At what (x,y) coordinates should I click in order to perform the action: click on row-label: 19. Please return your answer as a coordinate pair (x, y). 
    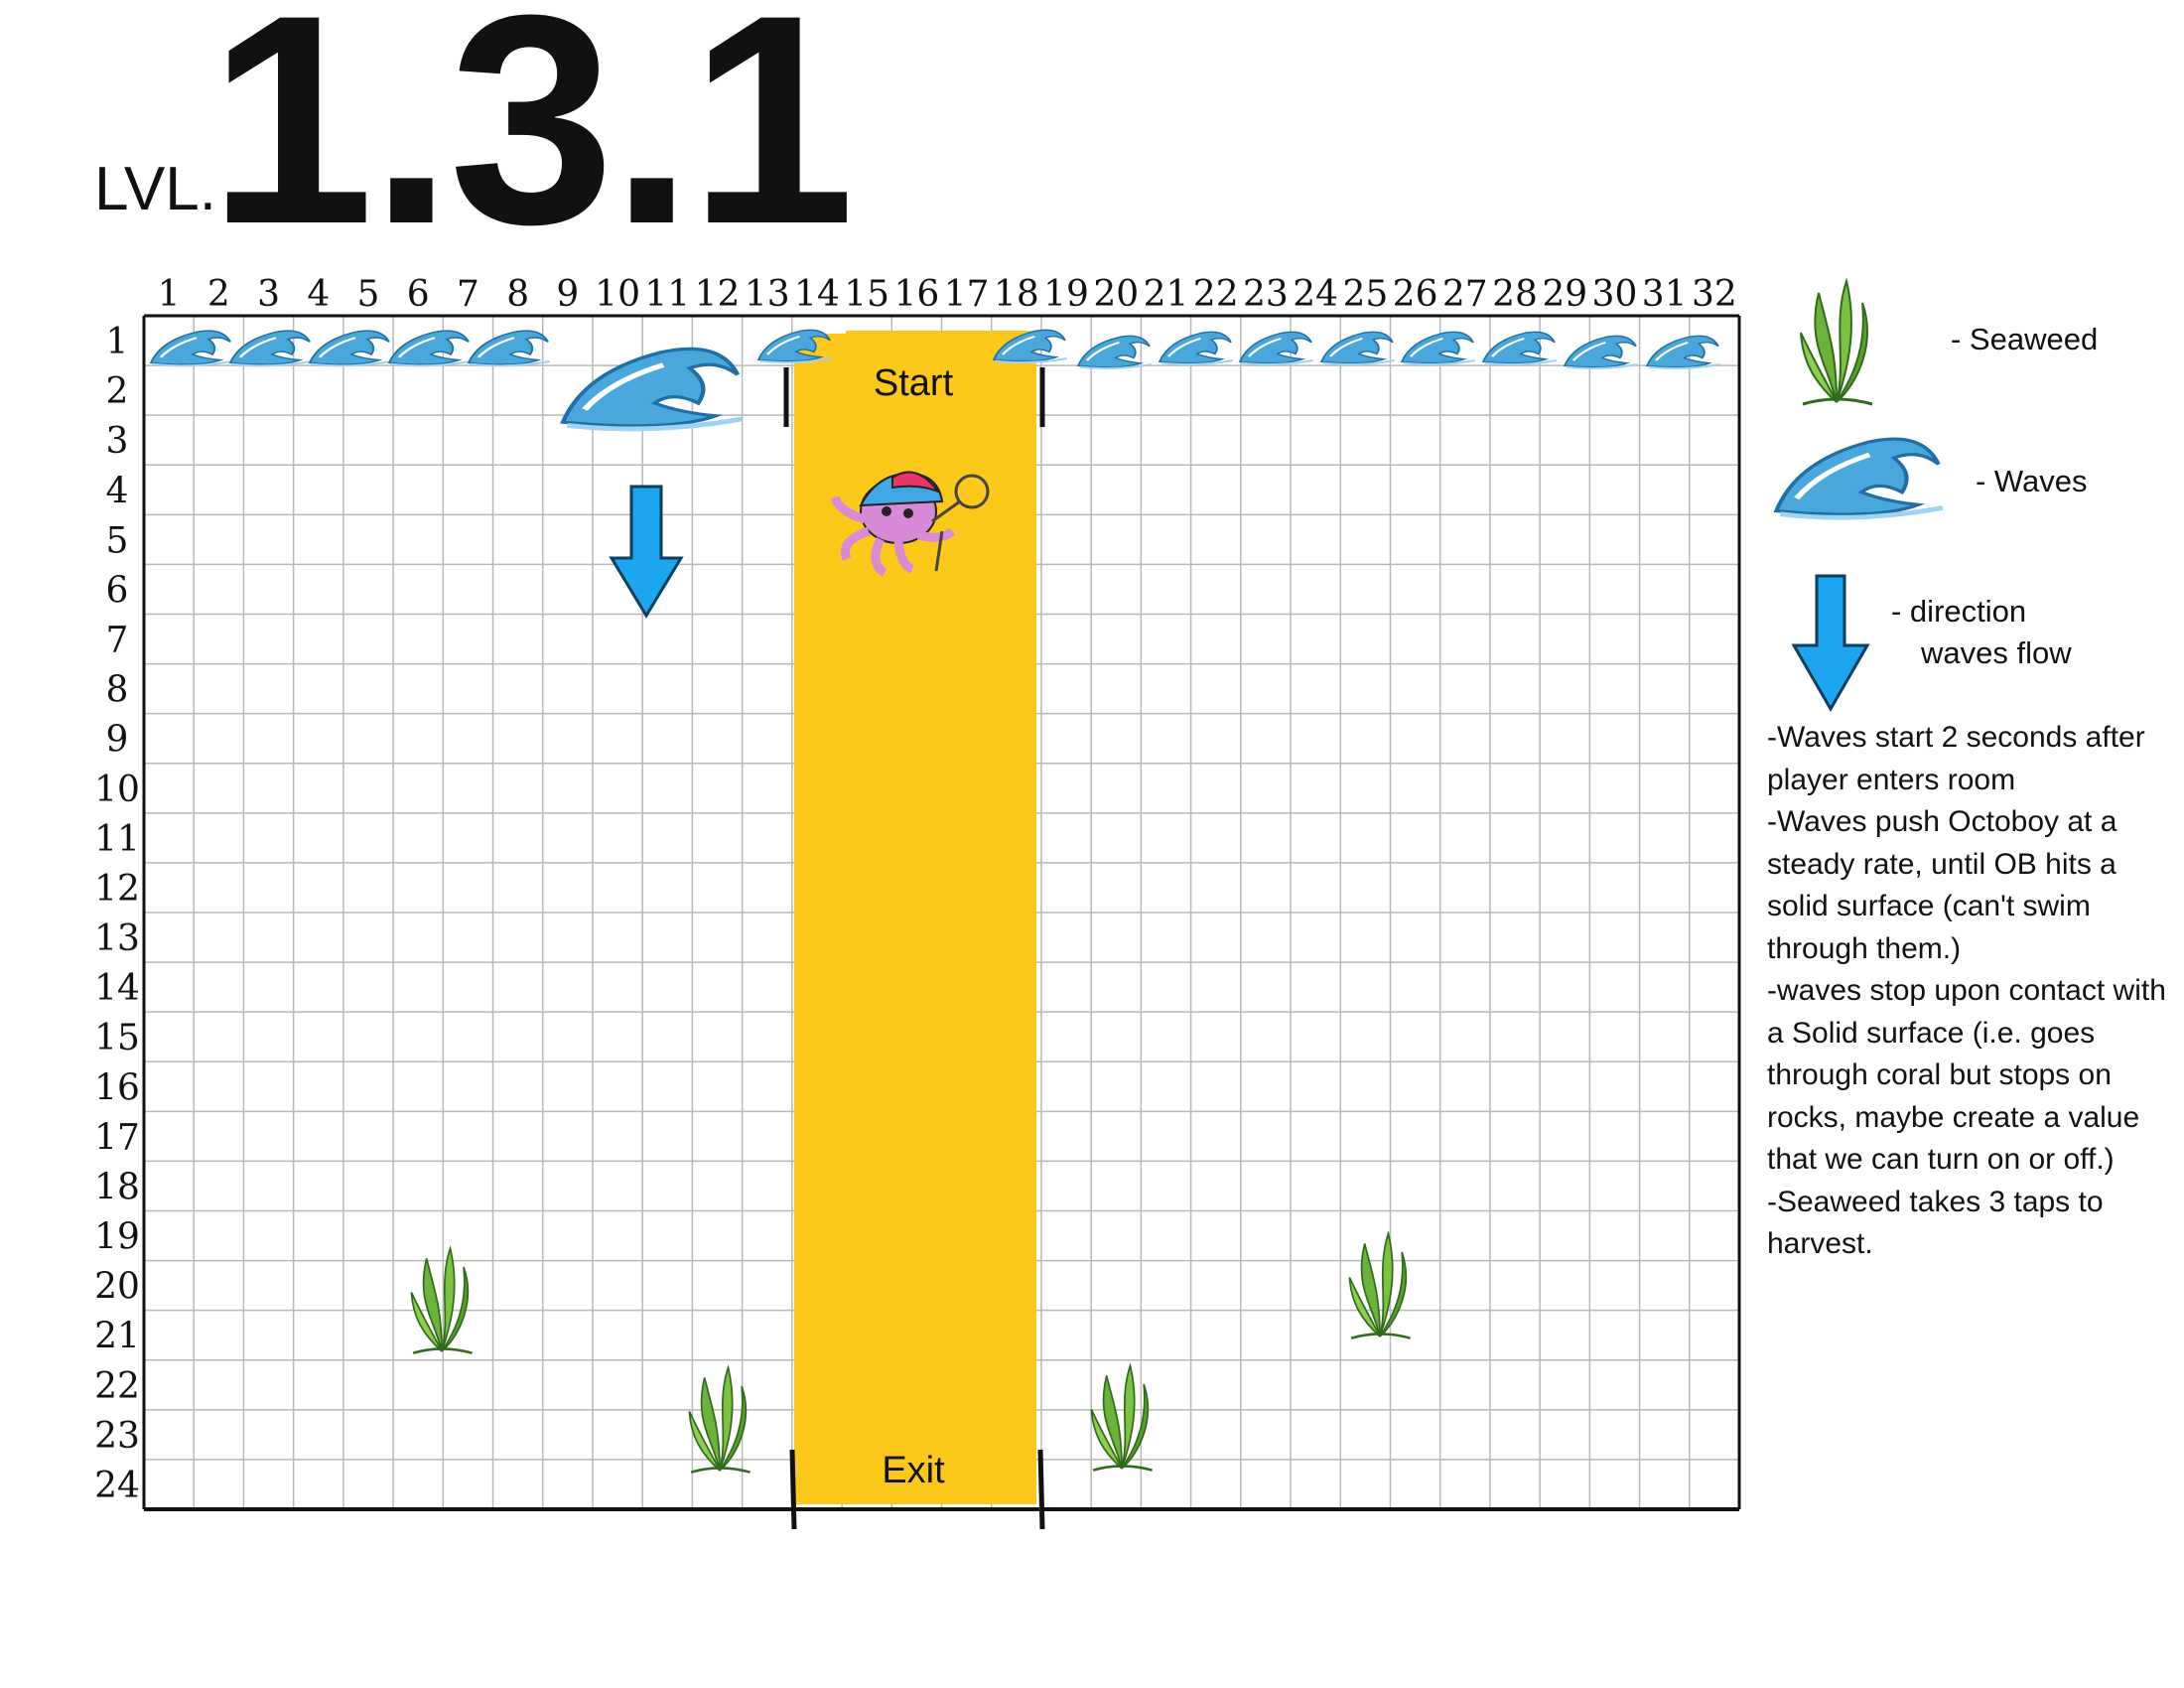
    Looking at the image, I should click on (117, 1237).